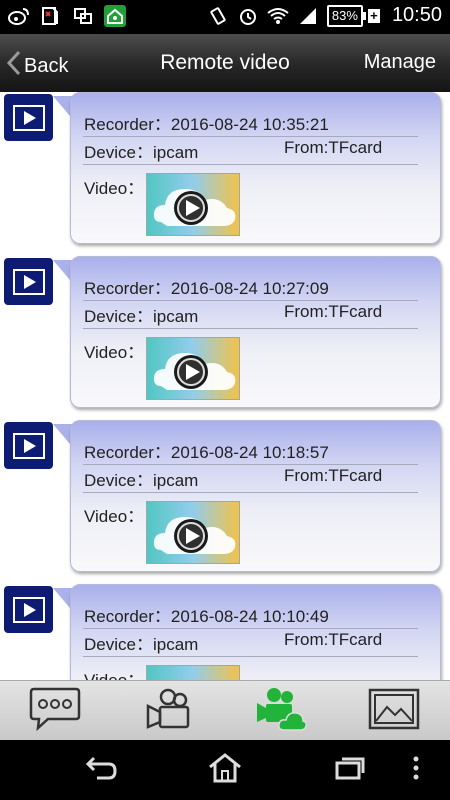  What do you see at coordinates (14, 66) in the screenshot?
I see `chevron-left-icon` at bounding box center [14, 66].